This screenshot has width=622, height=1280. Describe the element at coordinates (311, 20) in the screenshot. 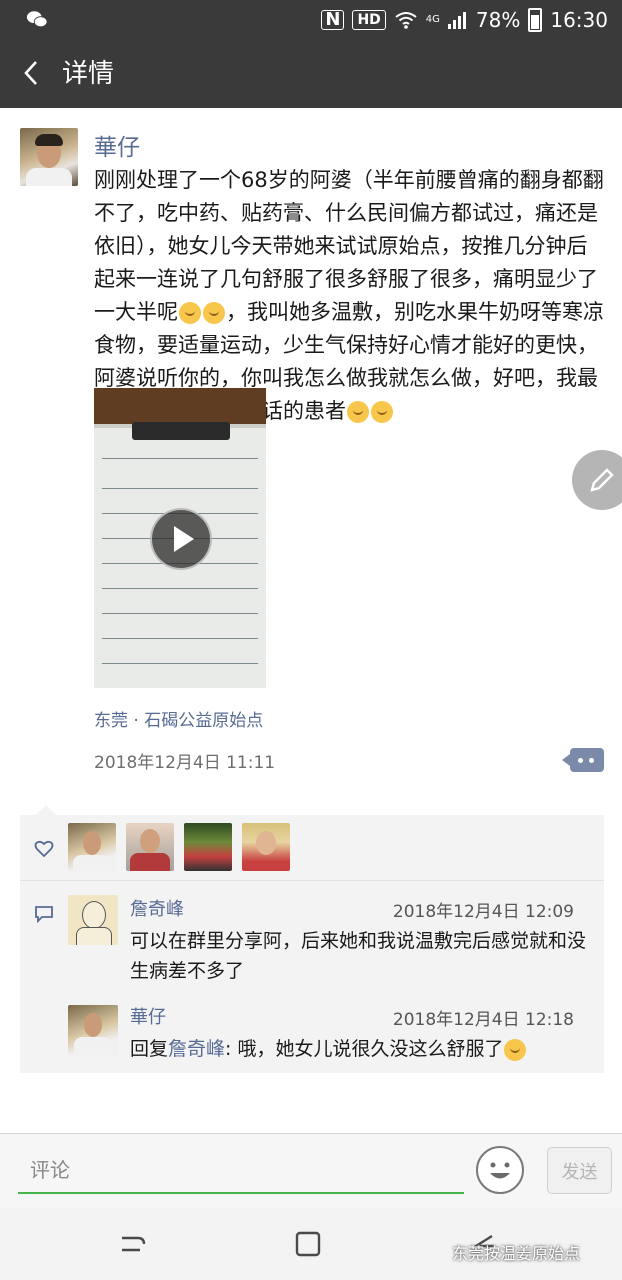

I see `status-bar: N HD 4G 78% 16:30` at that location.